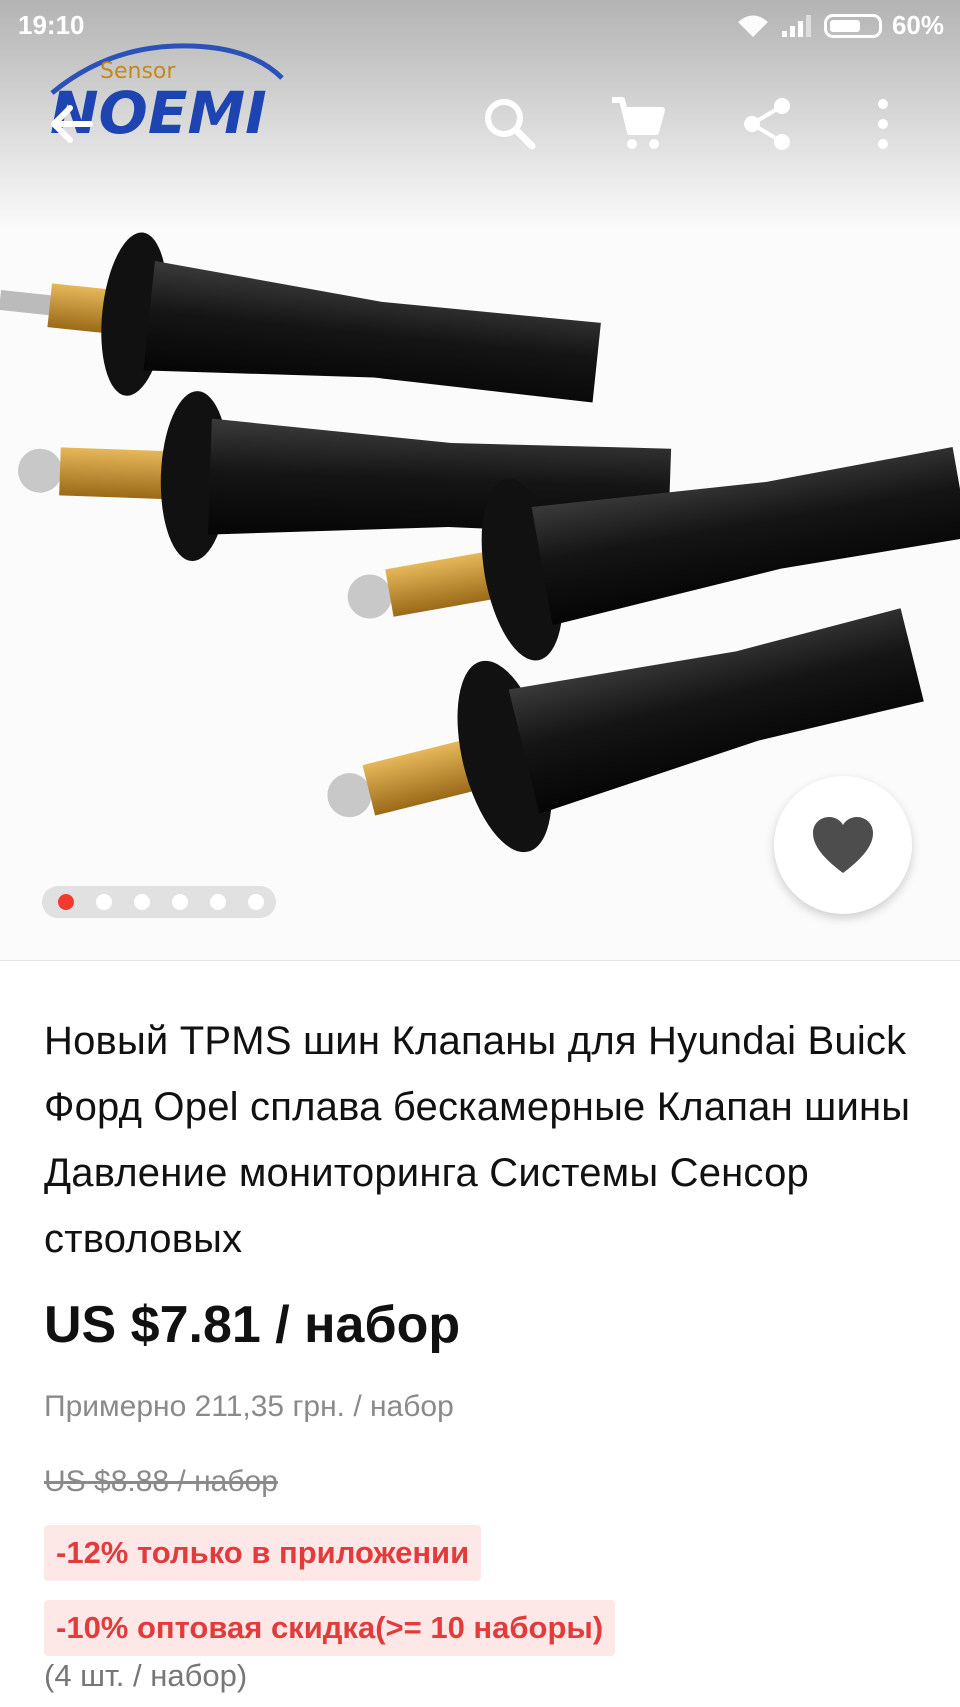  I want to click on status-icons: 60%, so click(840, 25).